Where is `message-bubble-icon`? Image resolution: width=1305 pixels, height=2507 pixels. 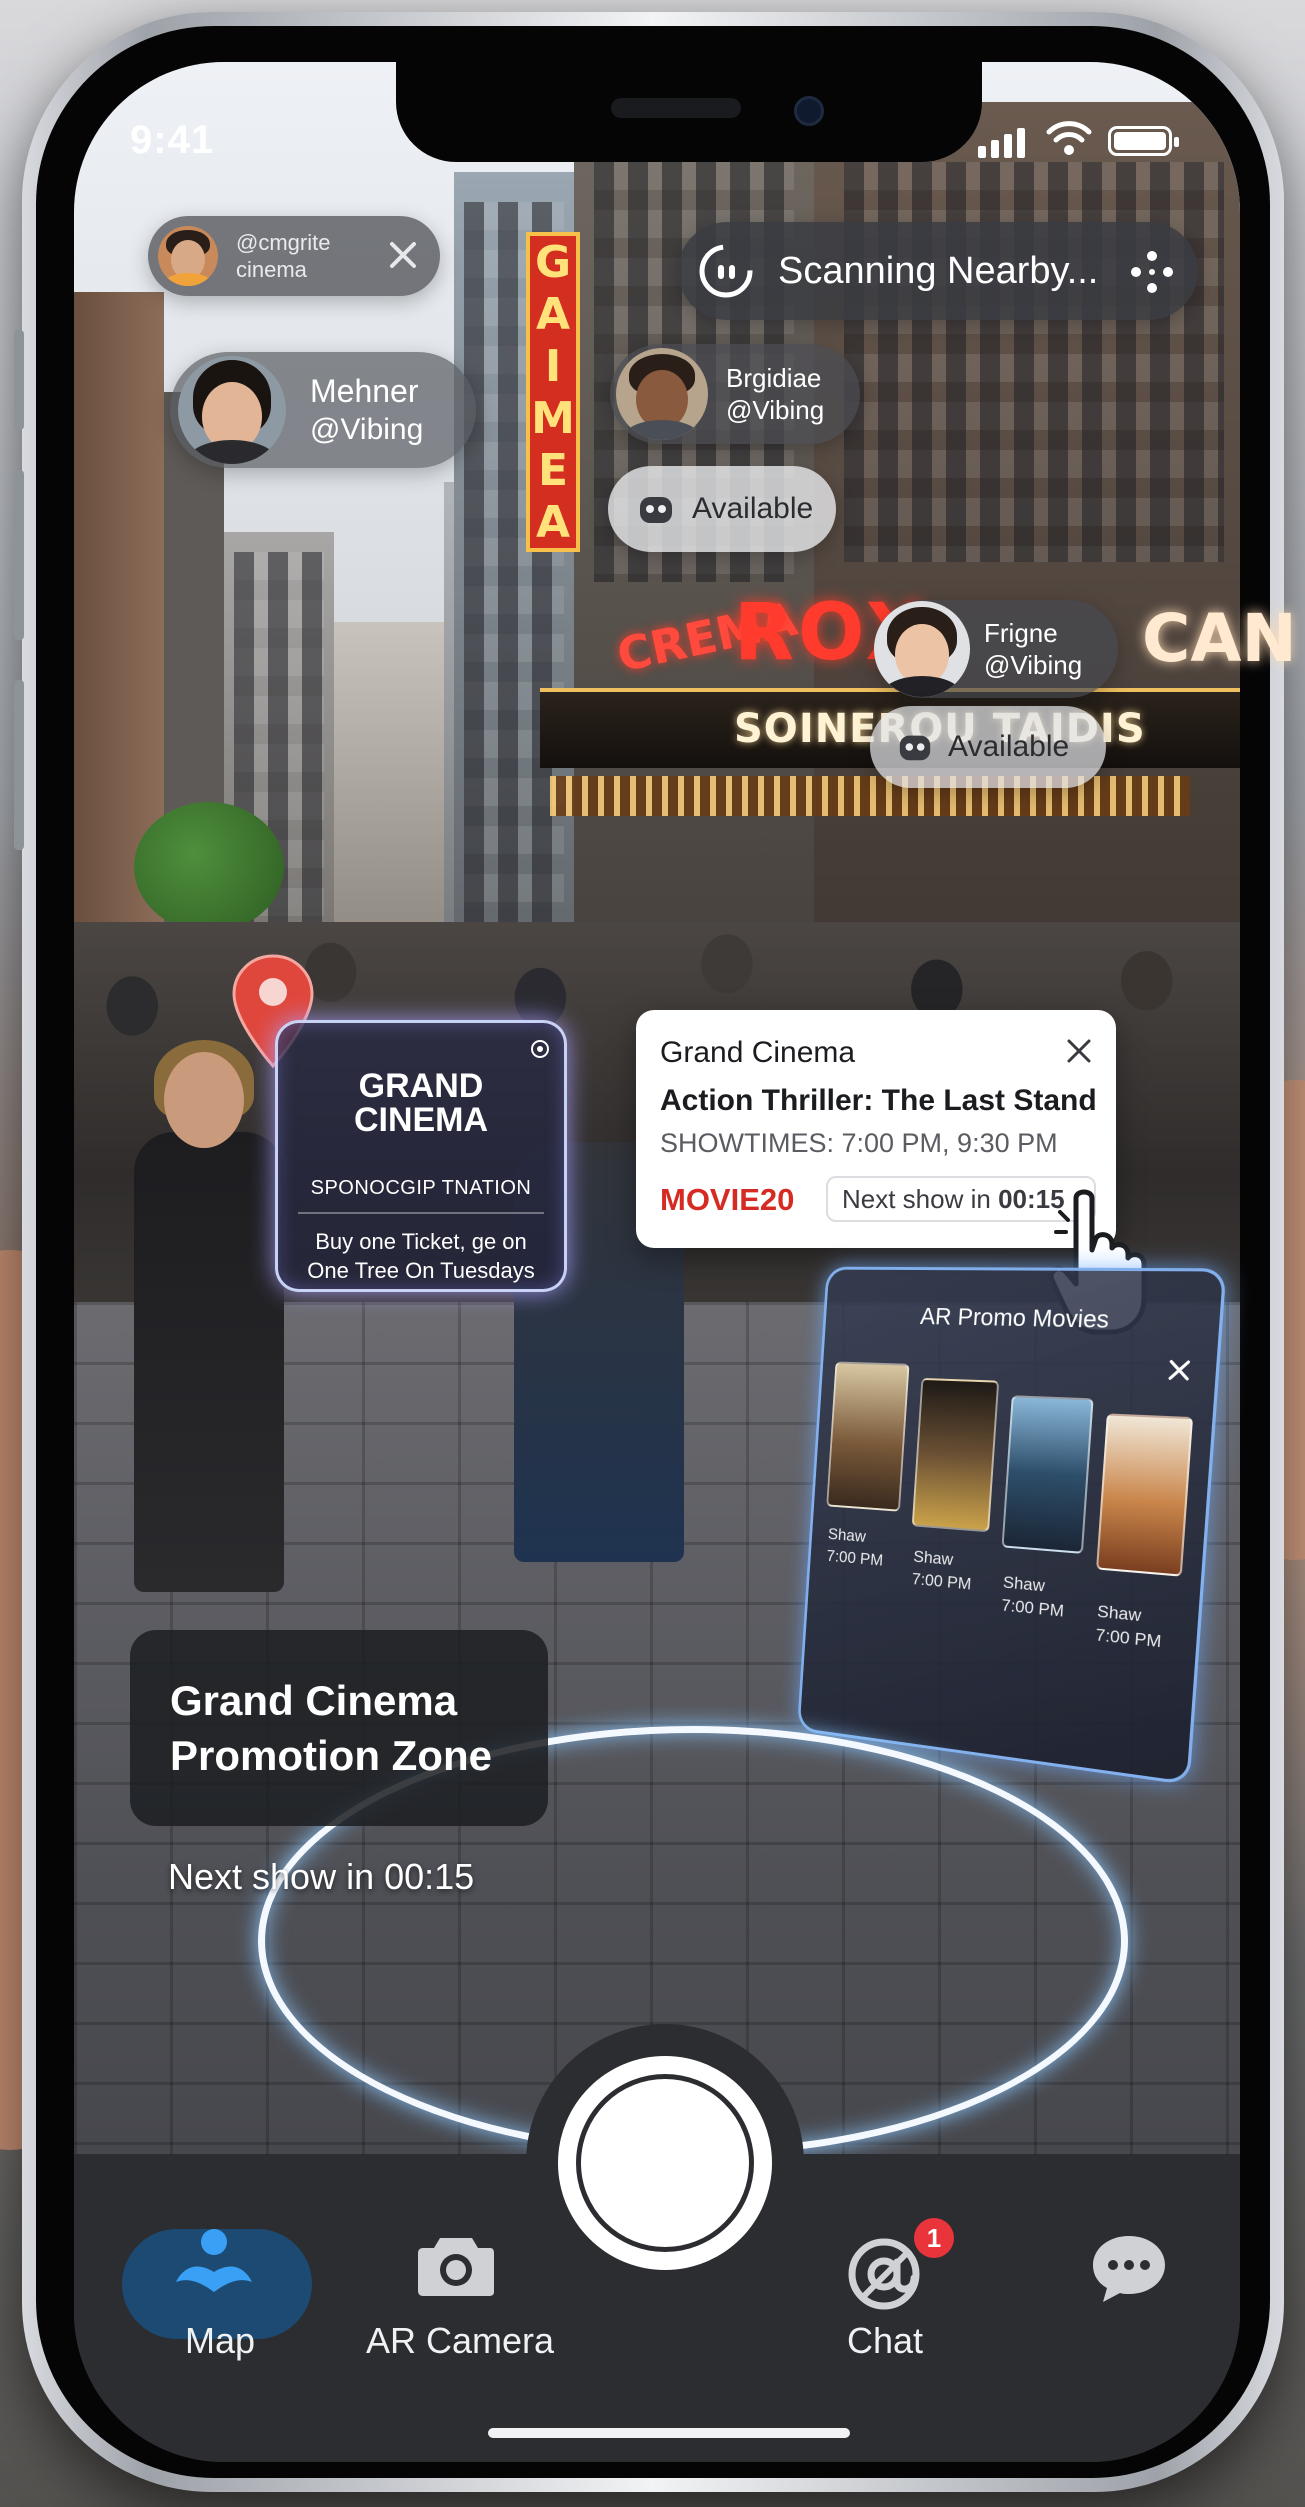 message-bubble-icon is located at coordinates (1129, 2268).